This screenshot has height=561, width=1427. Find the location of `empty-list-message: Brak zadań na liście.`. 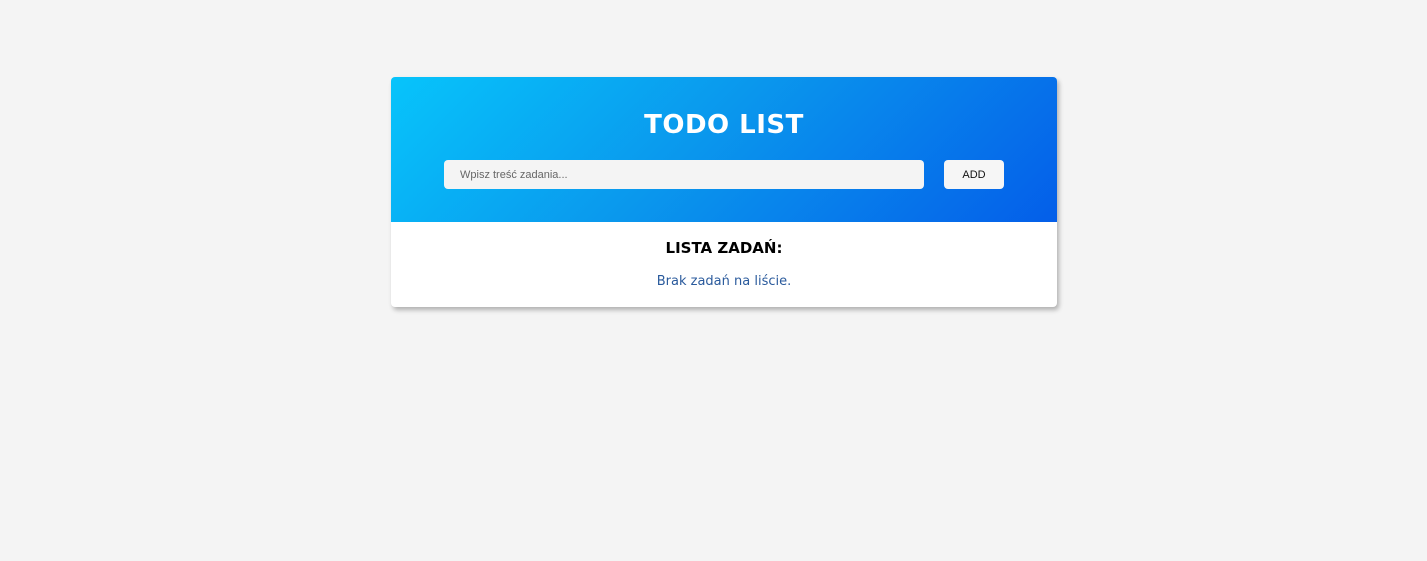

empty-list-message: Brak zadań na liście. is located at coordinates (724, 281).